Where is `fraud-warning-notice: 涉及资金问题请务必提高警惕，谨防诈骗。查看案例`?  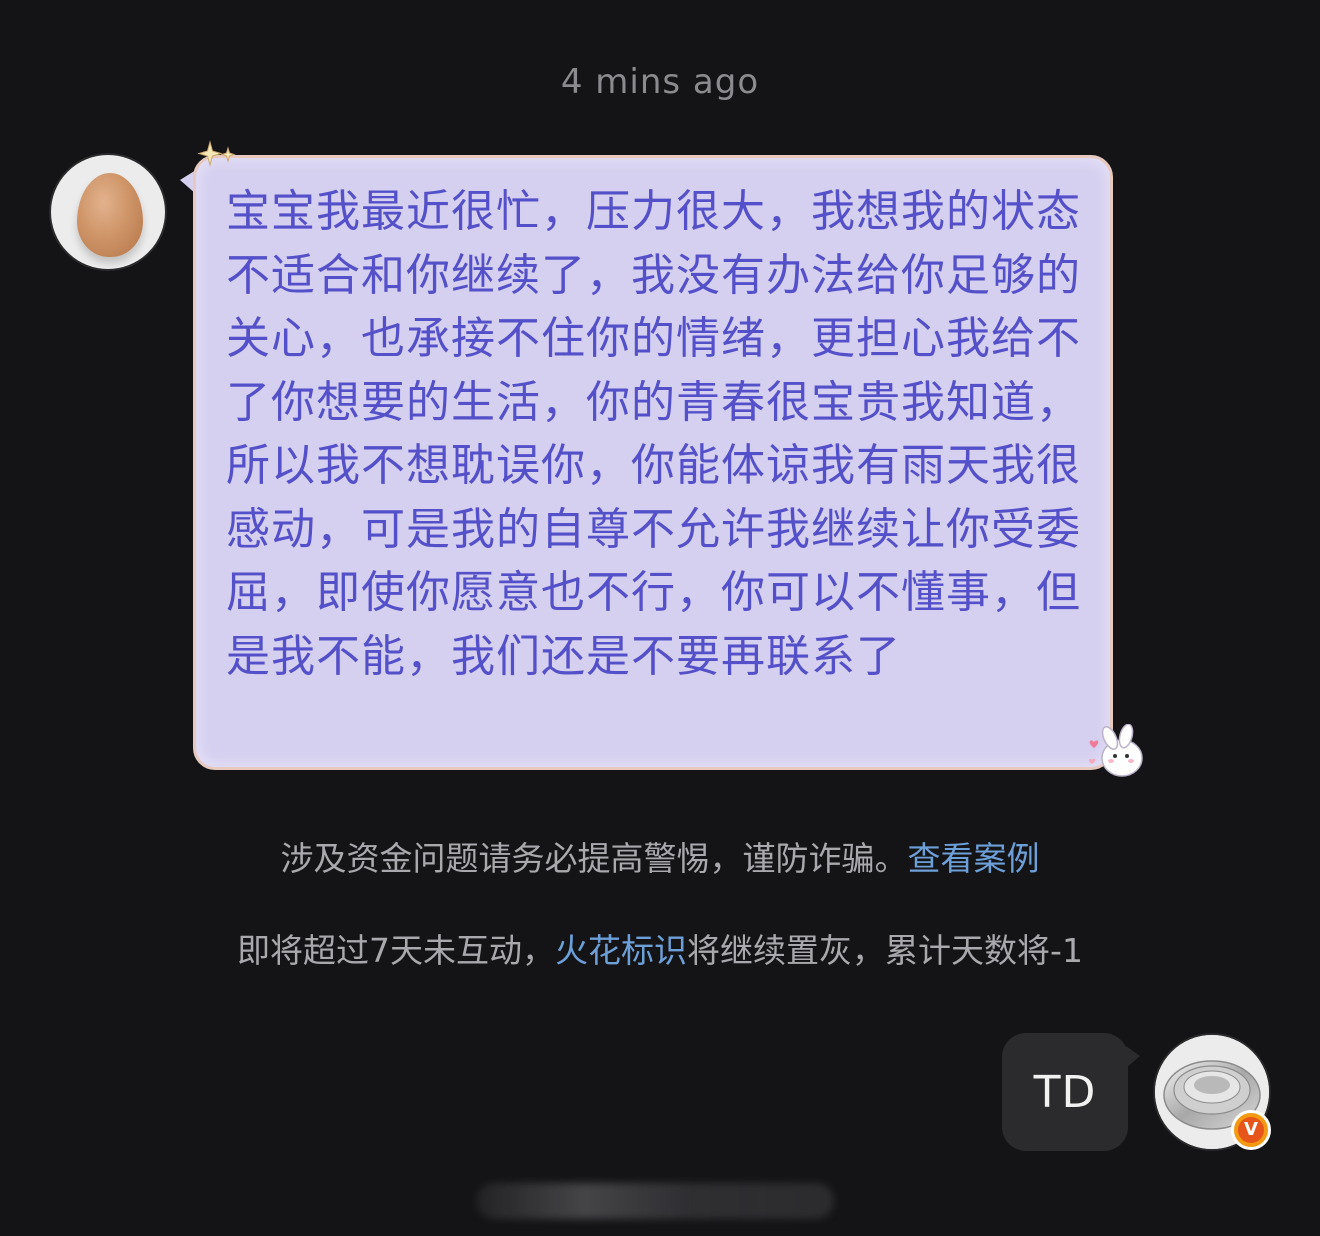
fraud-warning-notice: 涉及资金问题请务必提高警惕，谨防诈骗。查看案例 is located at coordinates (660, 856).